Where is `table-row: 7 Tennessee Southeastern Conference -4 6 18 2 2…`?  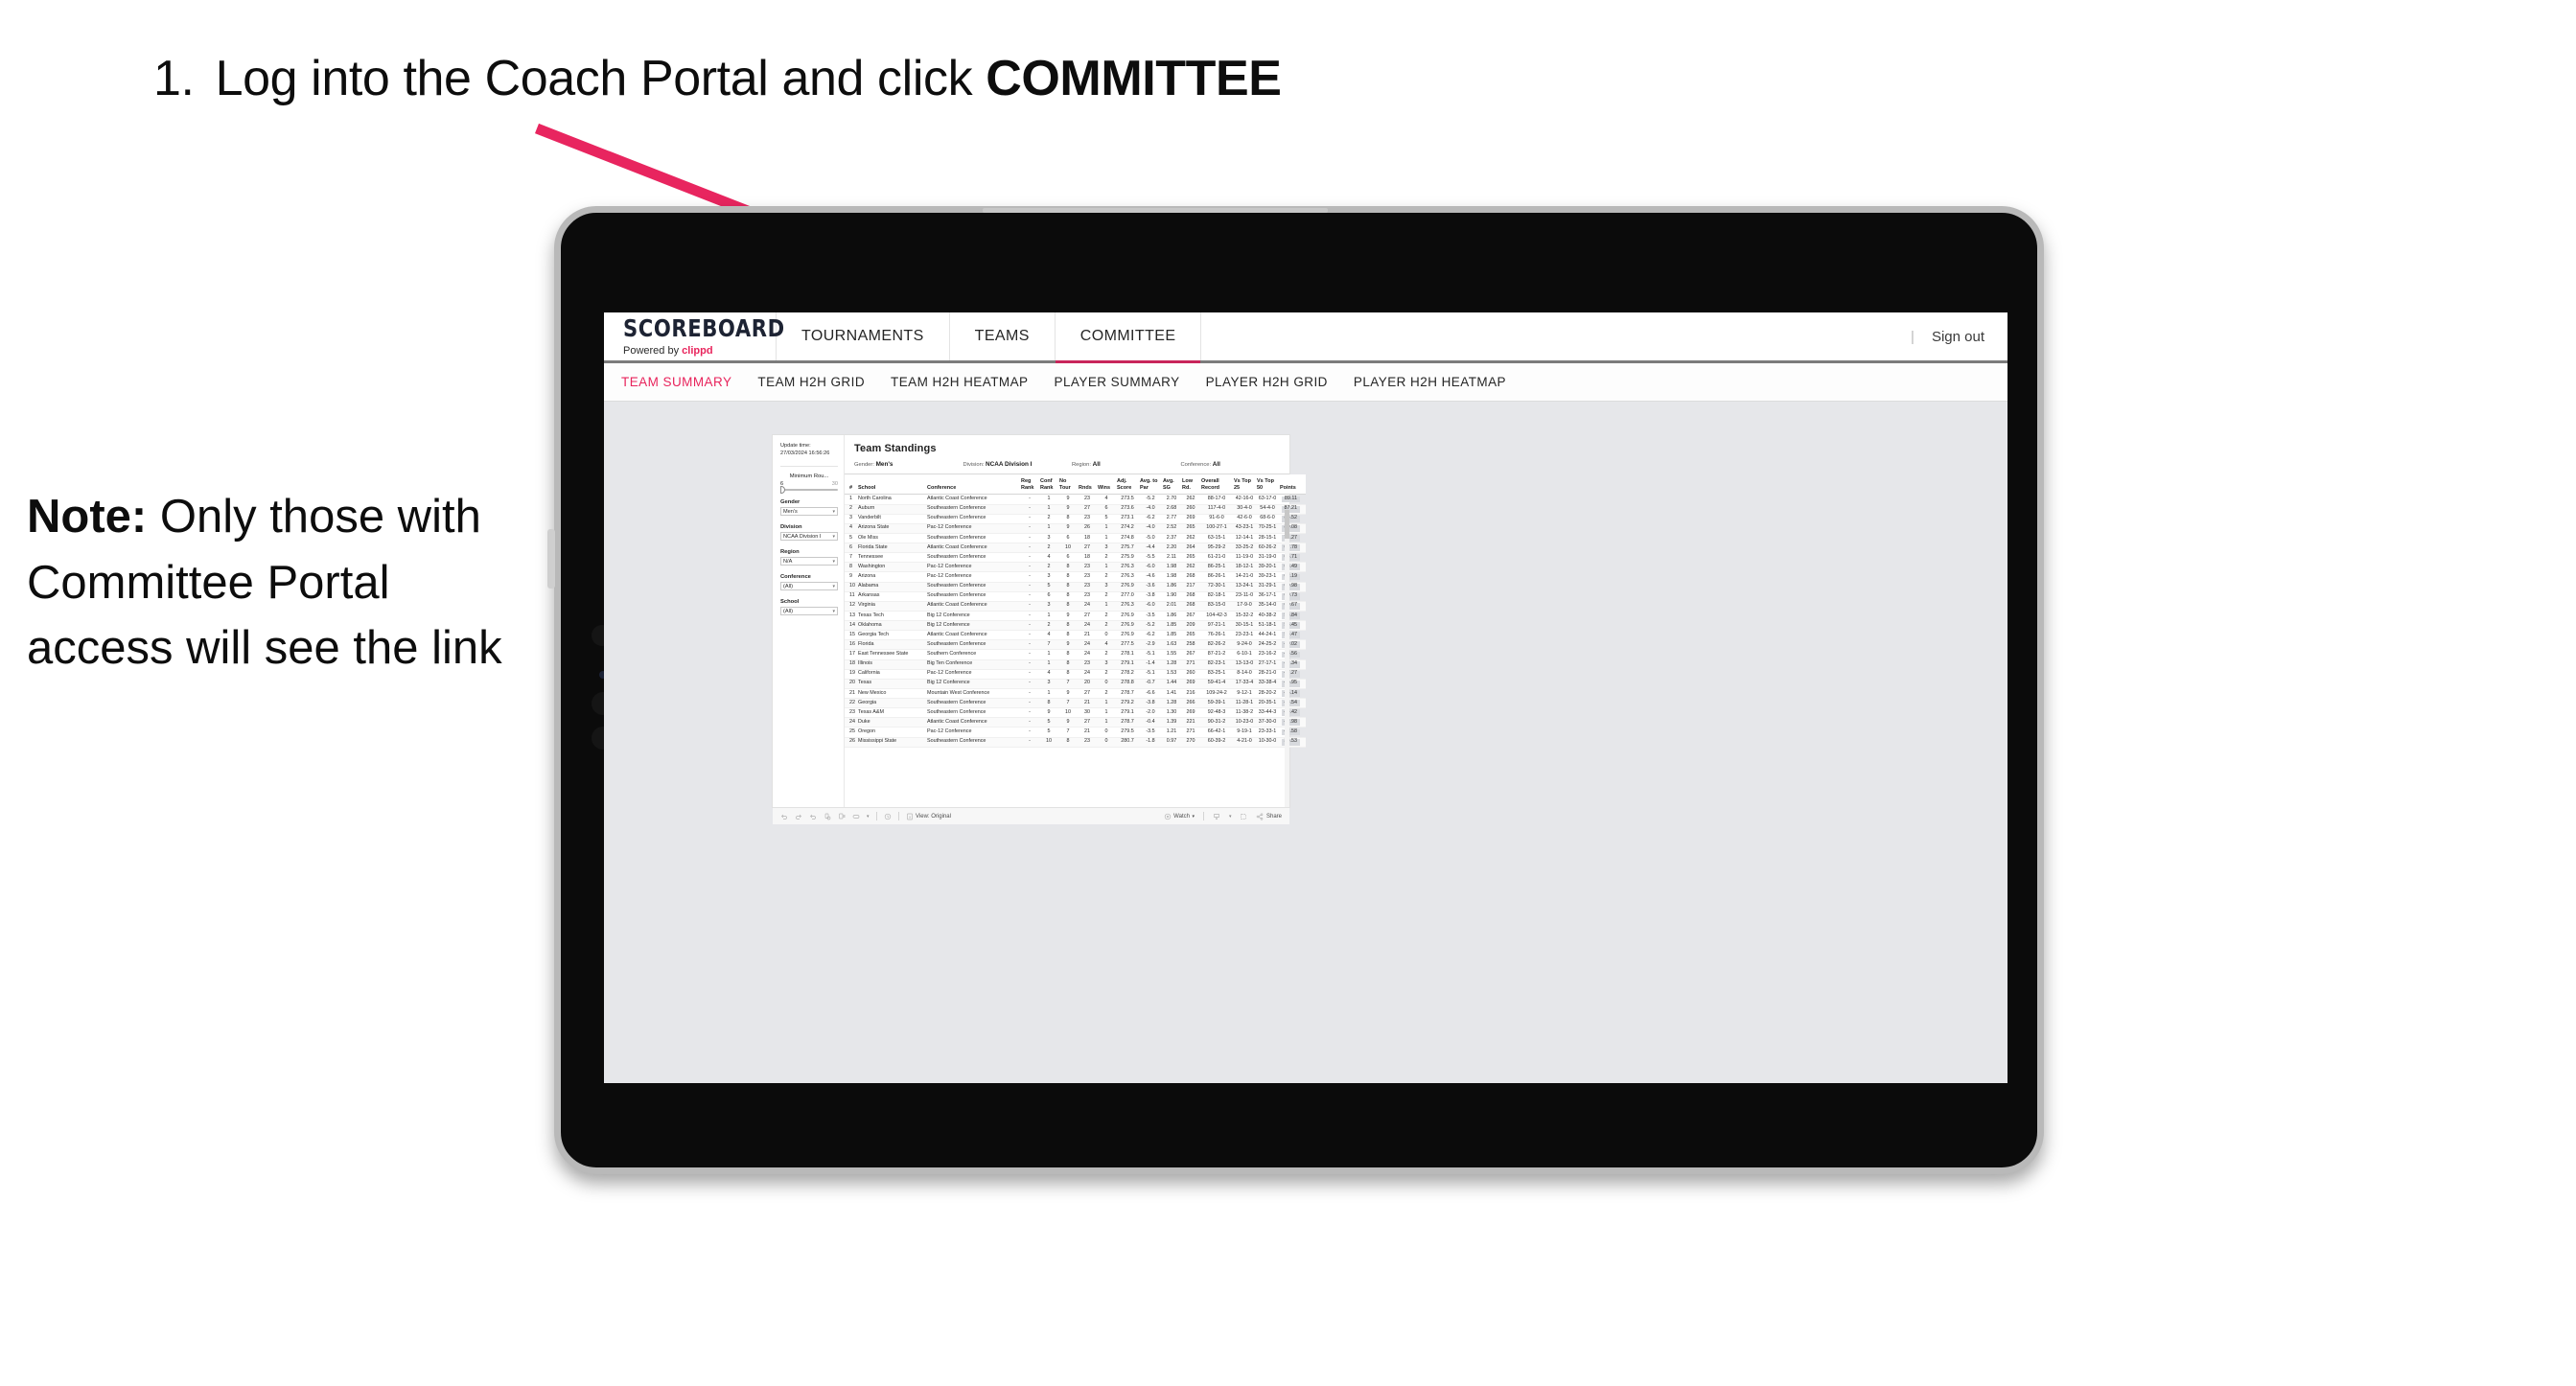 table-row: 7 Tennessee Southeastern Conference -4 6 18 2 2… is located at coordinates (1075, 558).